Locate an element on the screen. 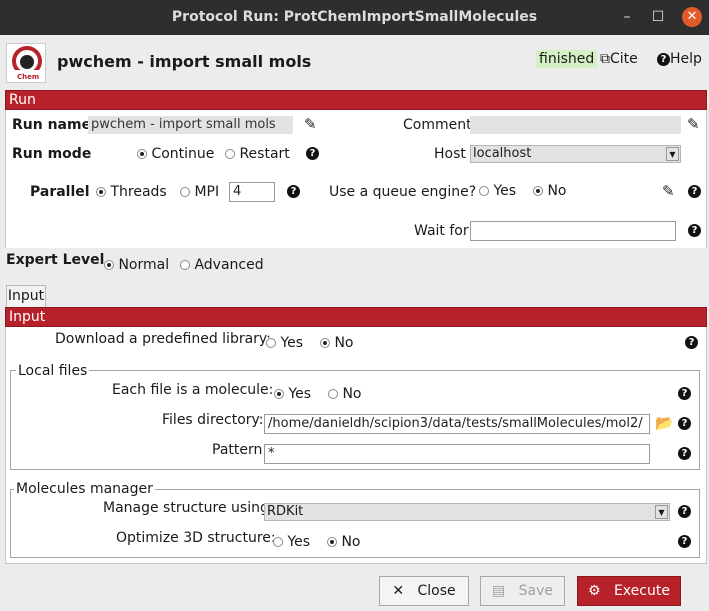 The width and height of the screenshot is (709, 611). files-directory-help-icon: ? is located at coordinates (684, 423).